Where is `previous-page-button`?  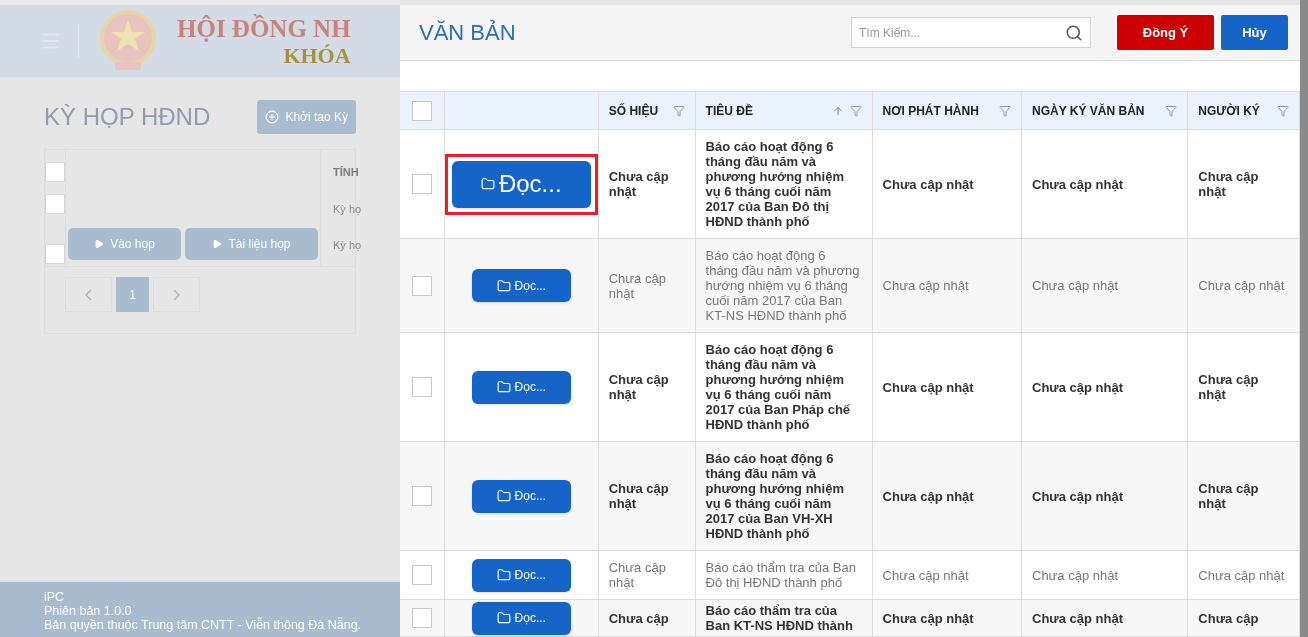
previous-page-button is located at coordinates (88, 294).